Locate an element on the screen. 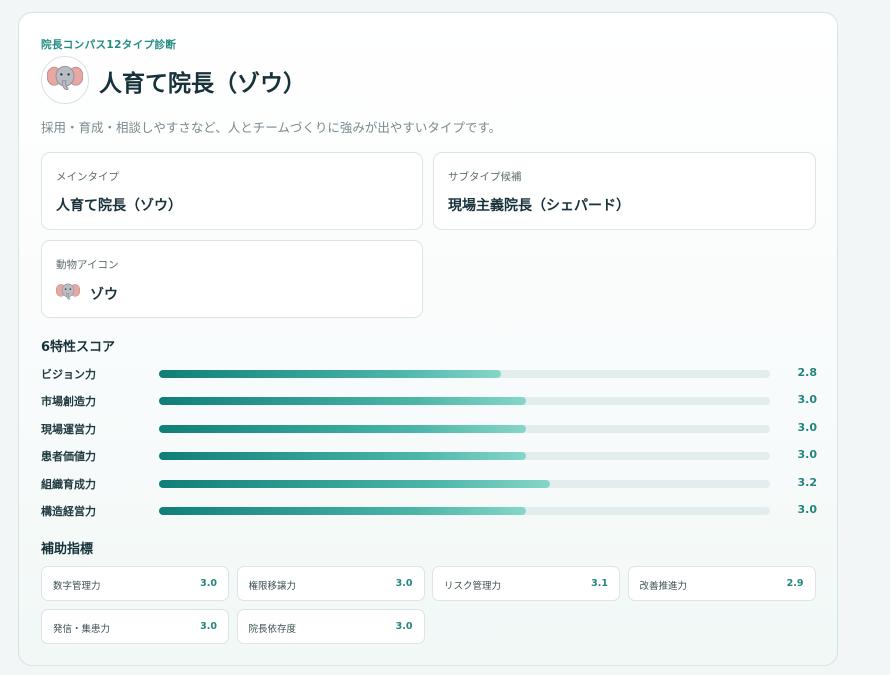  metric-value: 2.9 is located at coordinates (795, 583).